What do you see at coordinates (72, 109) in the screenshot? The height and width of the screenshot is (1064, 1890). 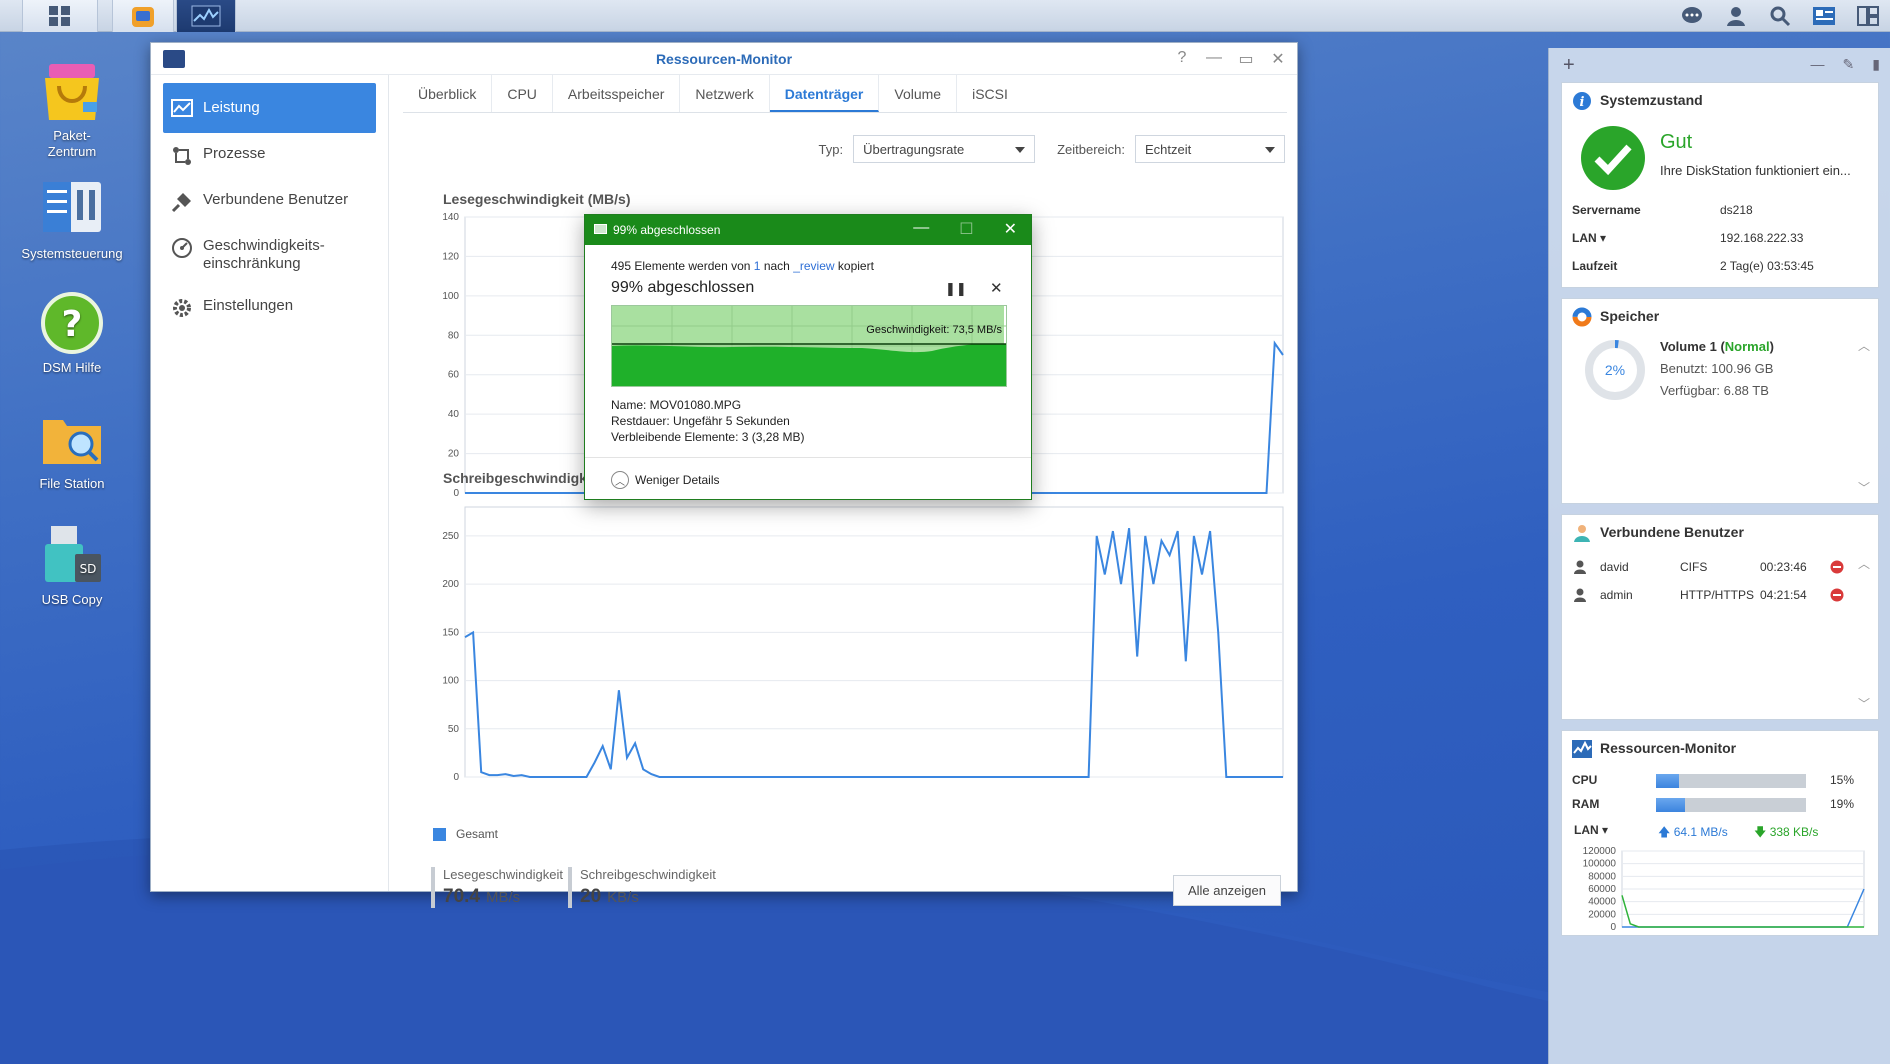 I see `desktop-icon-package-center: Paket- Zentrum` at bounding box center [72, 109].